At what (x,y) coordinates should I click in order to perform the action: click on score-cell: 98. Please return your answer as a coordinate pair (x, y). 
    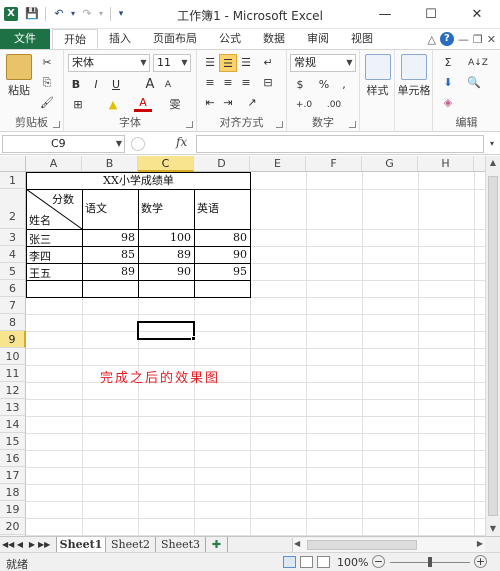
    Looking at the image, I should click on (110, 237).